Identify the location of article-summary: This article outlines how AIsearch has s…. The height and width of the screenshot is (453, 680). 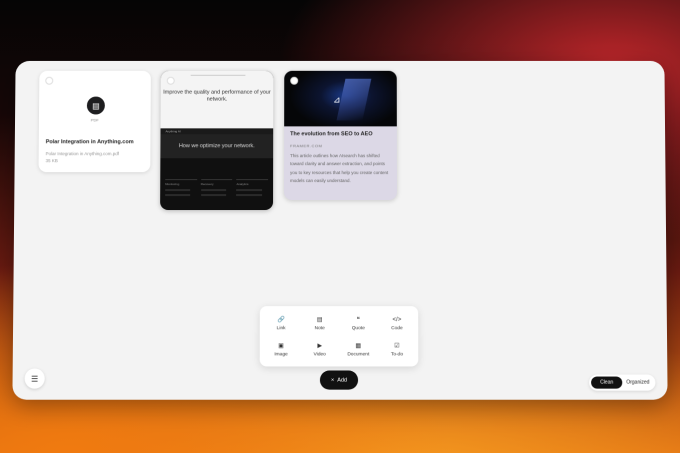
(339, 168).